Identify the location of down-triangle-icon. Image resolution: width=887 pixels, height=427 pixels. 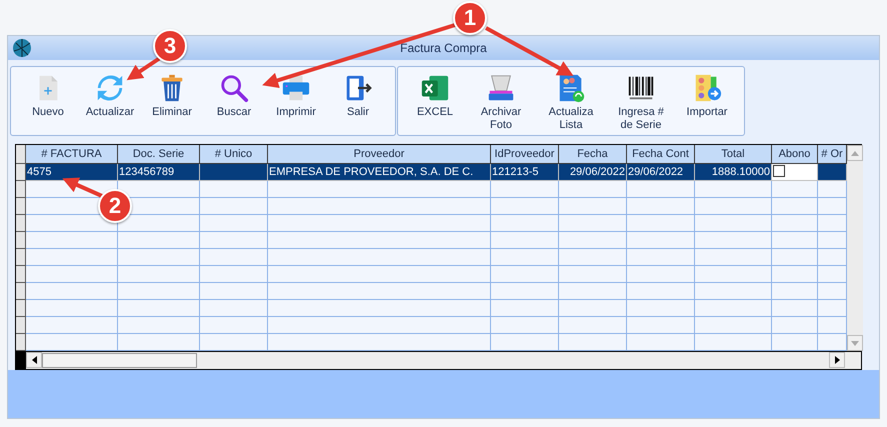
(855, 343).